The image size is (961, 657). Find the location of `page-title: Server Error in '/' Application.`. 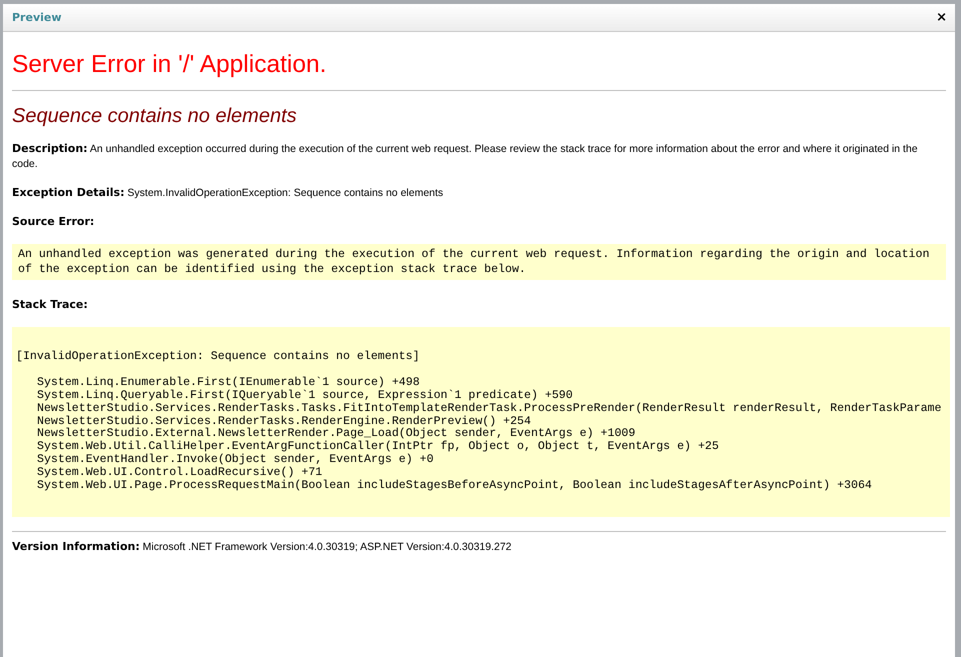

page-title: Server Error in '/' Application. is located at coordinates (170, 65).